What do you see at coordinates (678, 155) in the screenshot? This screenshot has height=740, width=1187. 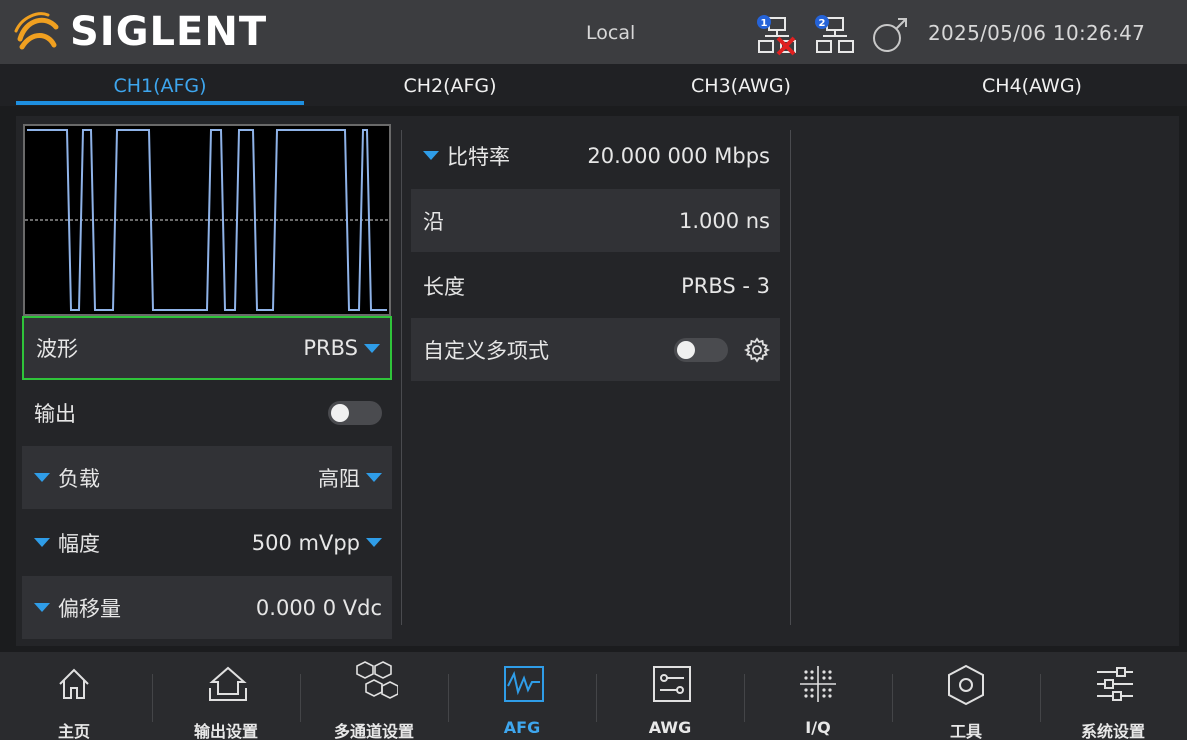 I see `bitrate-value: 20.000 000 Mbps` at bounding box center [678, 155].